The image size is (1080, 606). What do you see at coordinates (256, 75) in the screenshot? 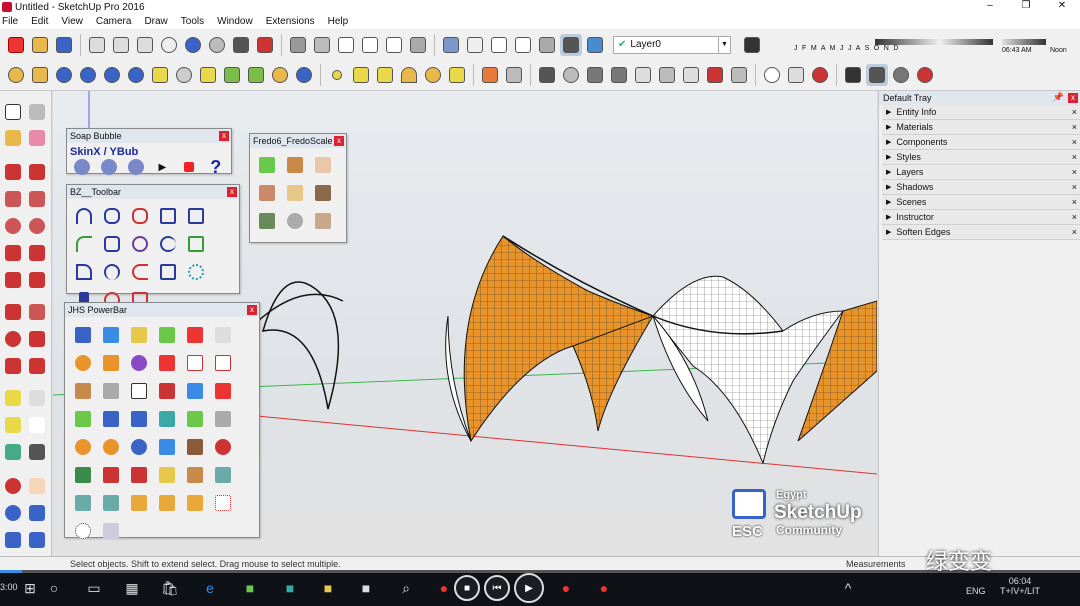
I see `plugin-green2-icon` at bounding box center [256, 75].